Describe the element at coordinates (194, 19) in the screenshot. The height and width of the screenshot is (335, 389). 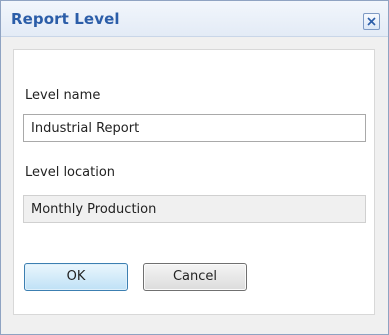
I see `title-bar: Report Level` at that location.